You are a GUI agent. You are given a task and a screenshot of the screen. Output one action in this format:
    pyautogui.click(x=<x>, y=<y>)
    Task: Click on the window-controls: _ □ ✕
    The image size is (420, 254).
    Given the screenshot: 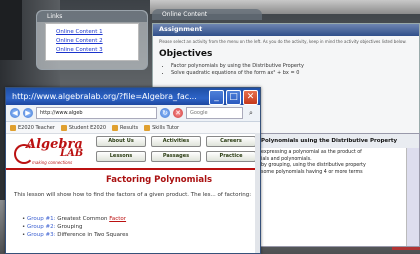 What is the action you would take?
    pyautogui.click(x=233, y=97)
    